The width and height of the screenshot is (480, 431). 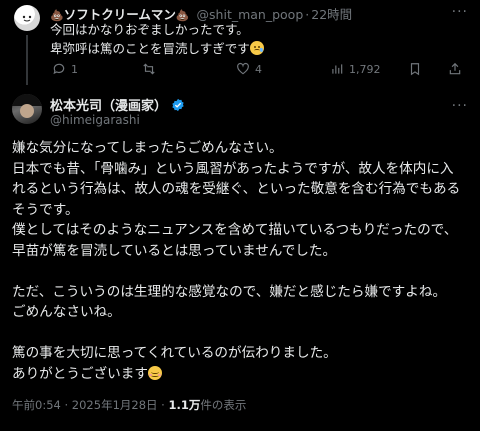 I want to click on views-button: 1,792, so click(x=355, y=69).